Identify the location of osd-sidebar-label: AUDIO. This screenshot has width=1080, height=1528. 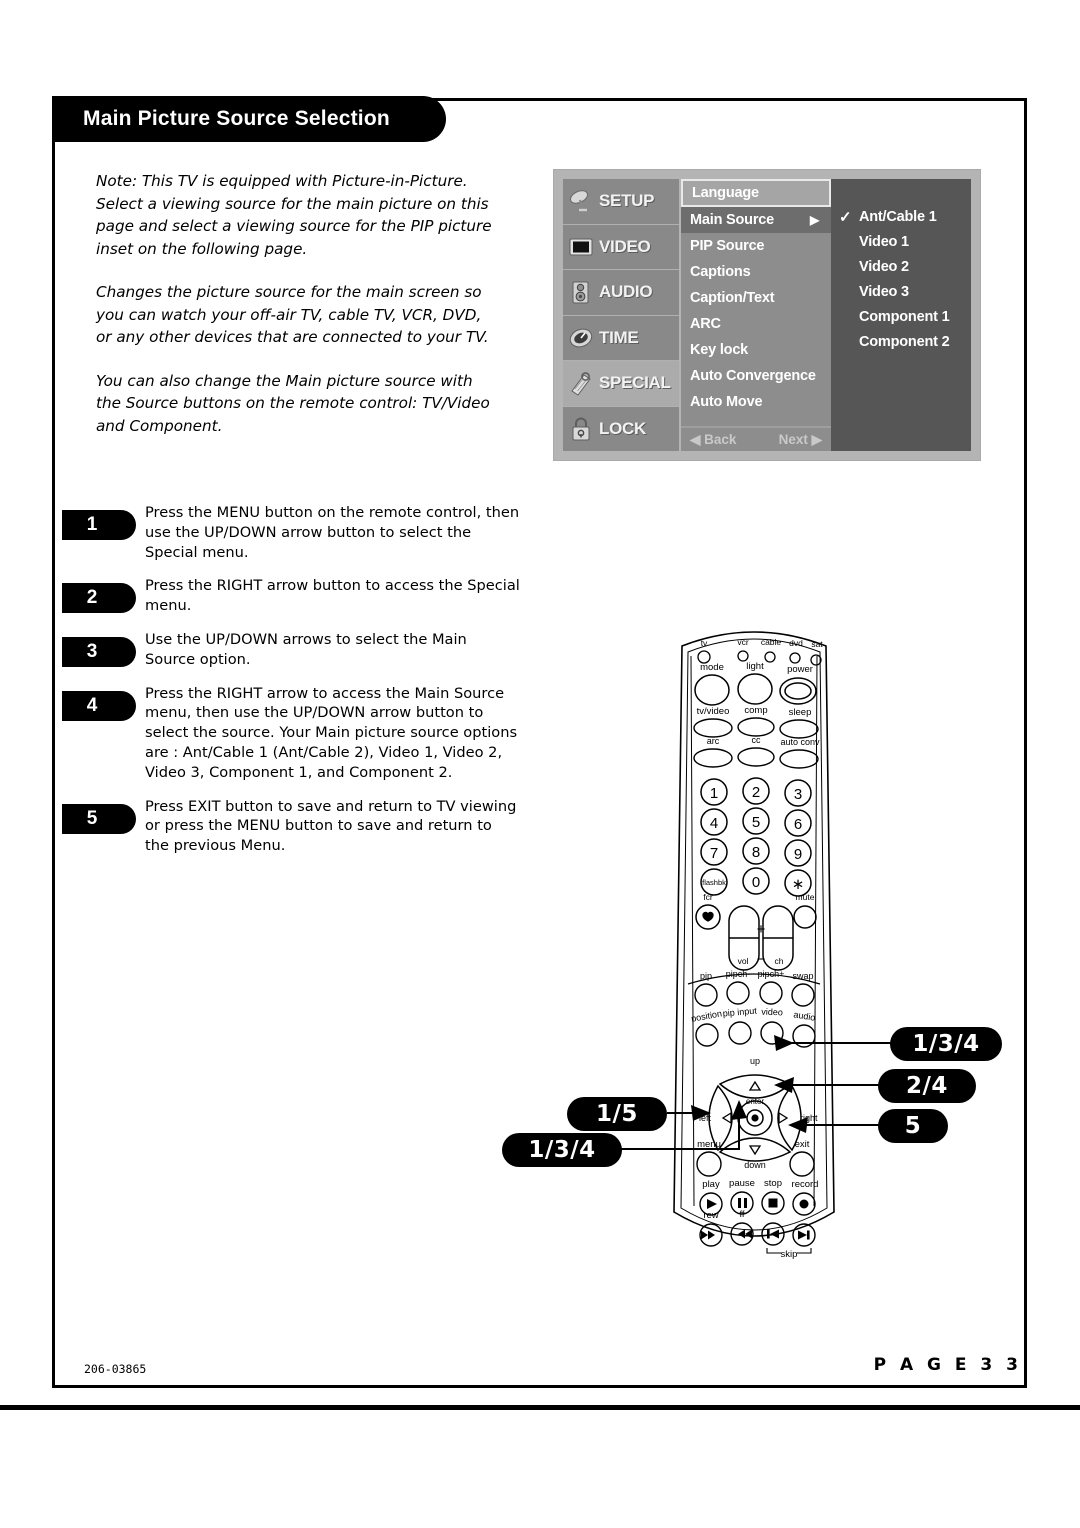
(626, 292).